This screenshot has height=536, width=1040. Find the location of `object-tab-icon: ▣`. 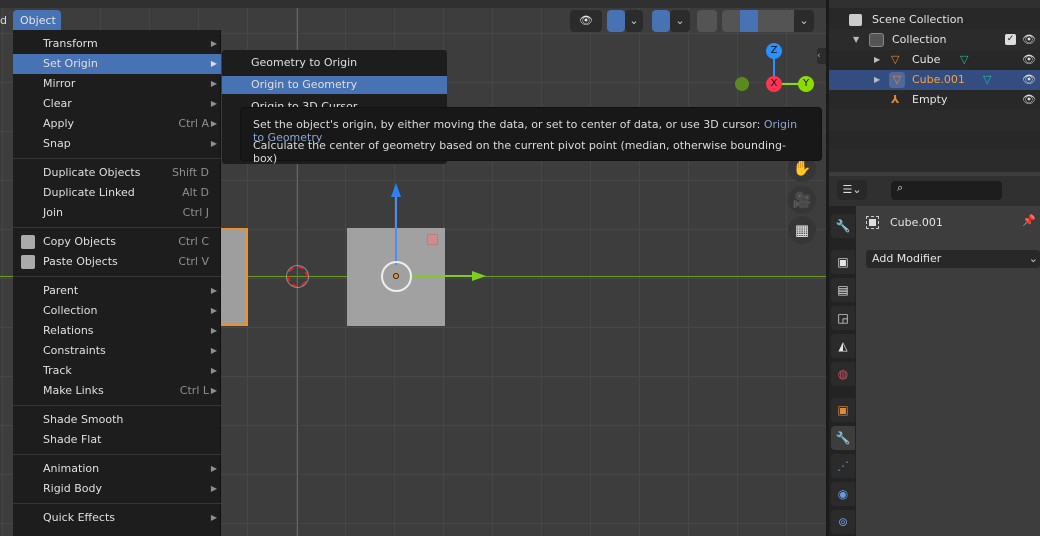

object-tab-icon: ▣ is located at coordinates (843, 410).